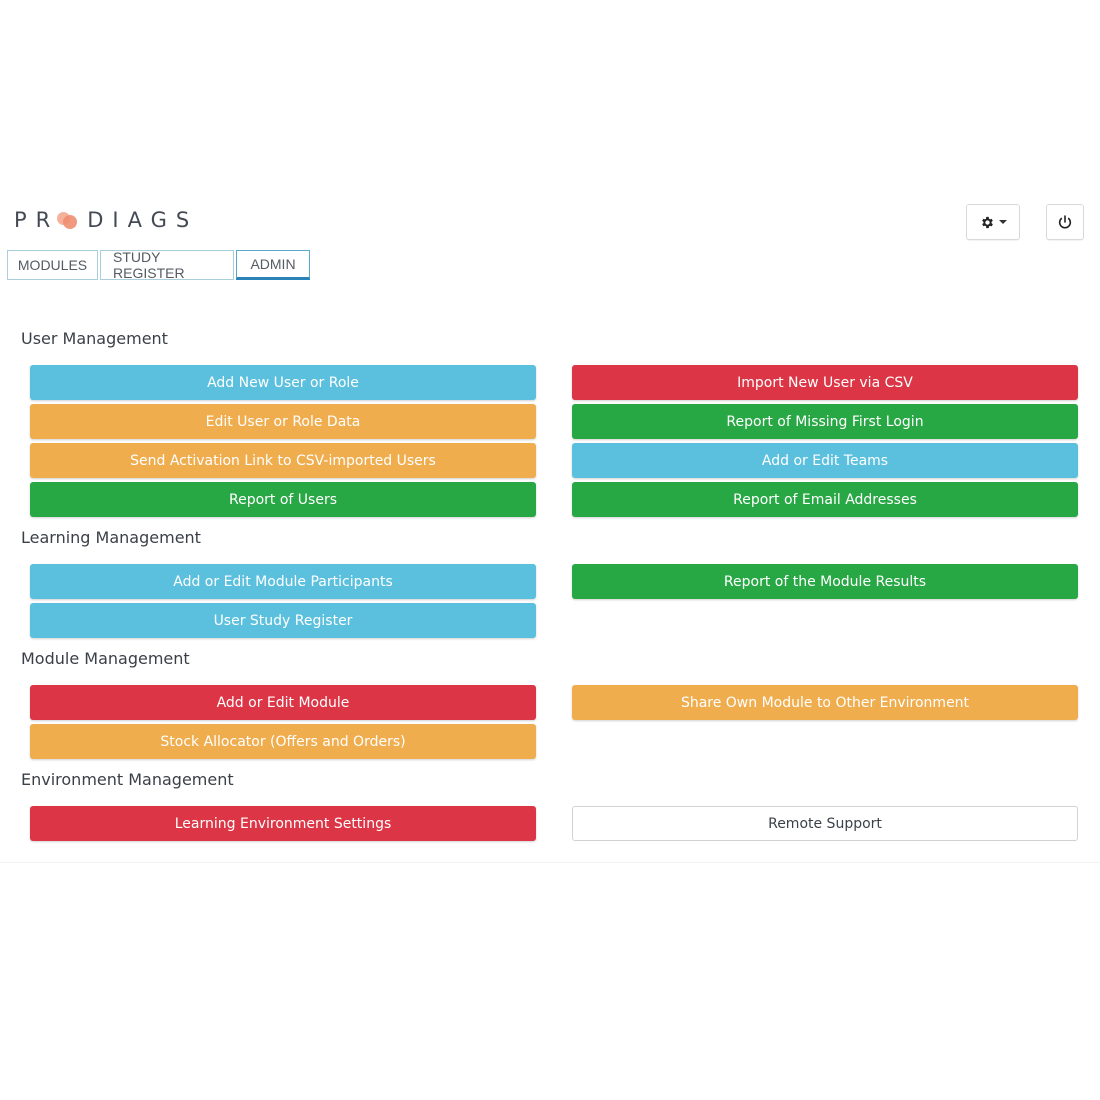 This screenshot has width=1100, height=1100. I want to click on settings-dropdown-button, so click(993, 222).